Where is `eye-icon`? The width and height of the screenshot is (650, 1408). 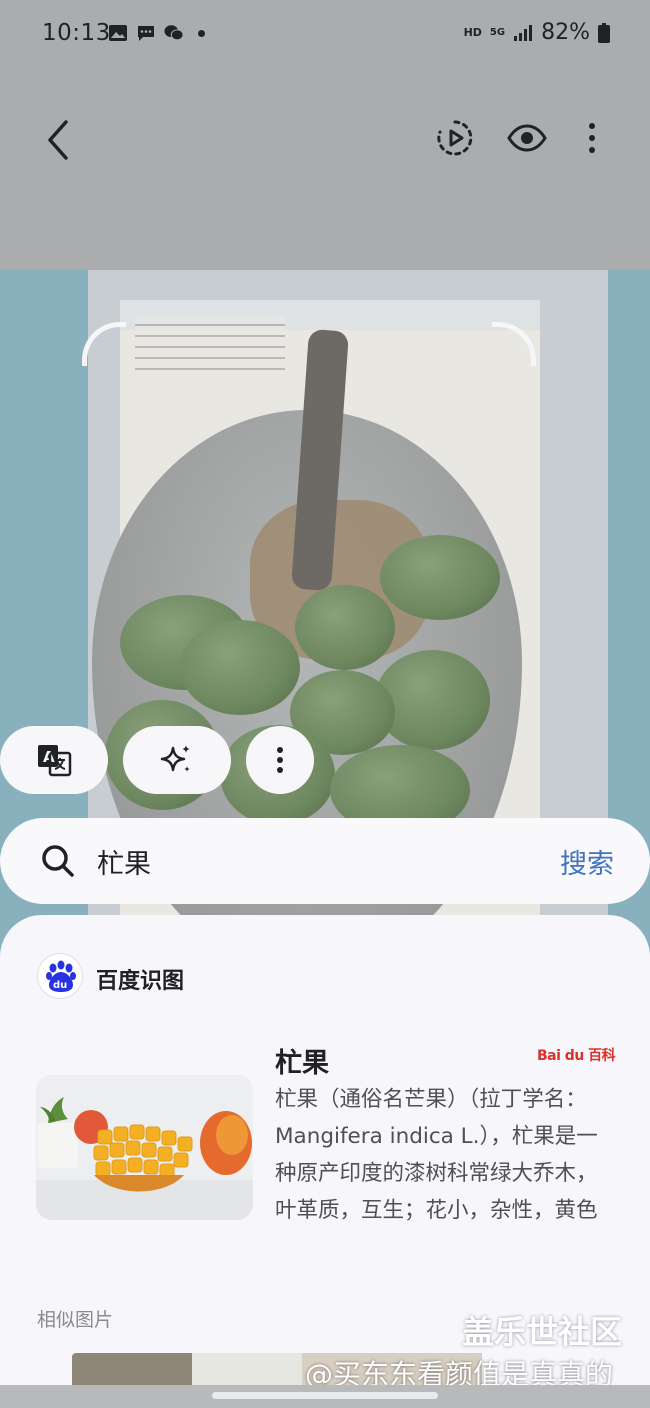 eye-icon is located at coordinates (527, 138).